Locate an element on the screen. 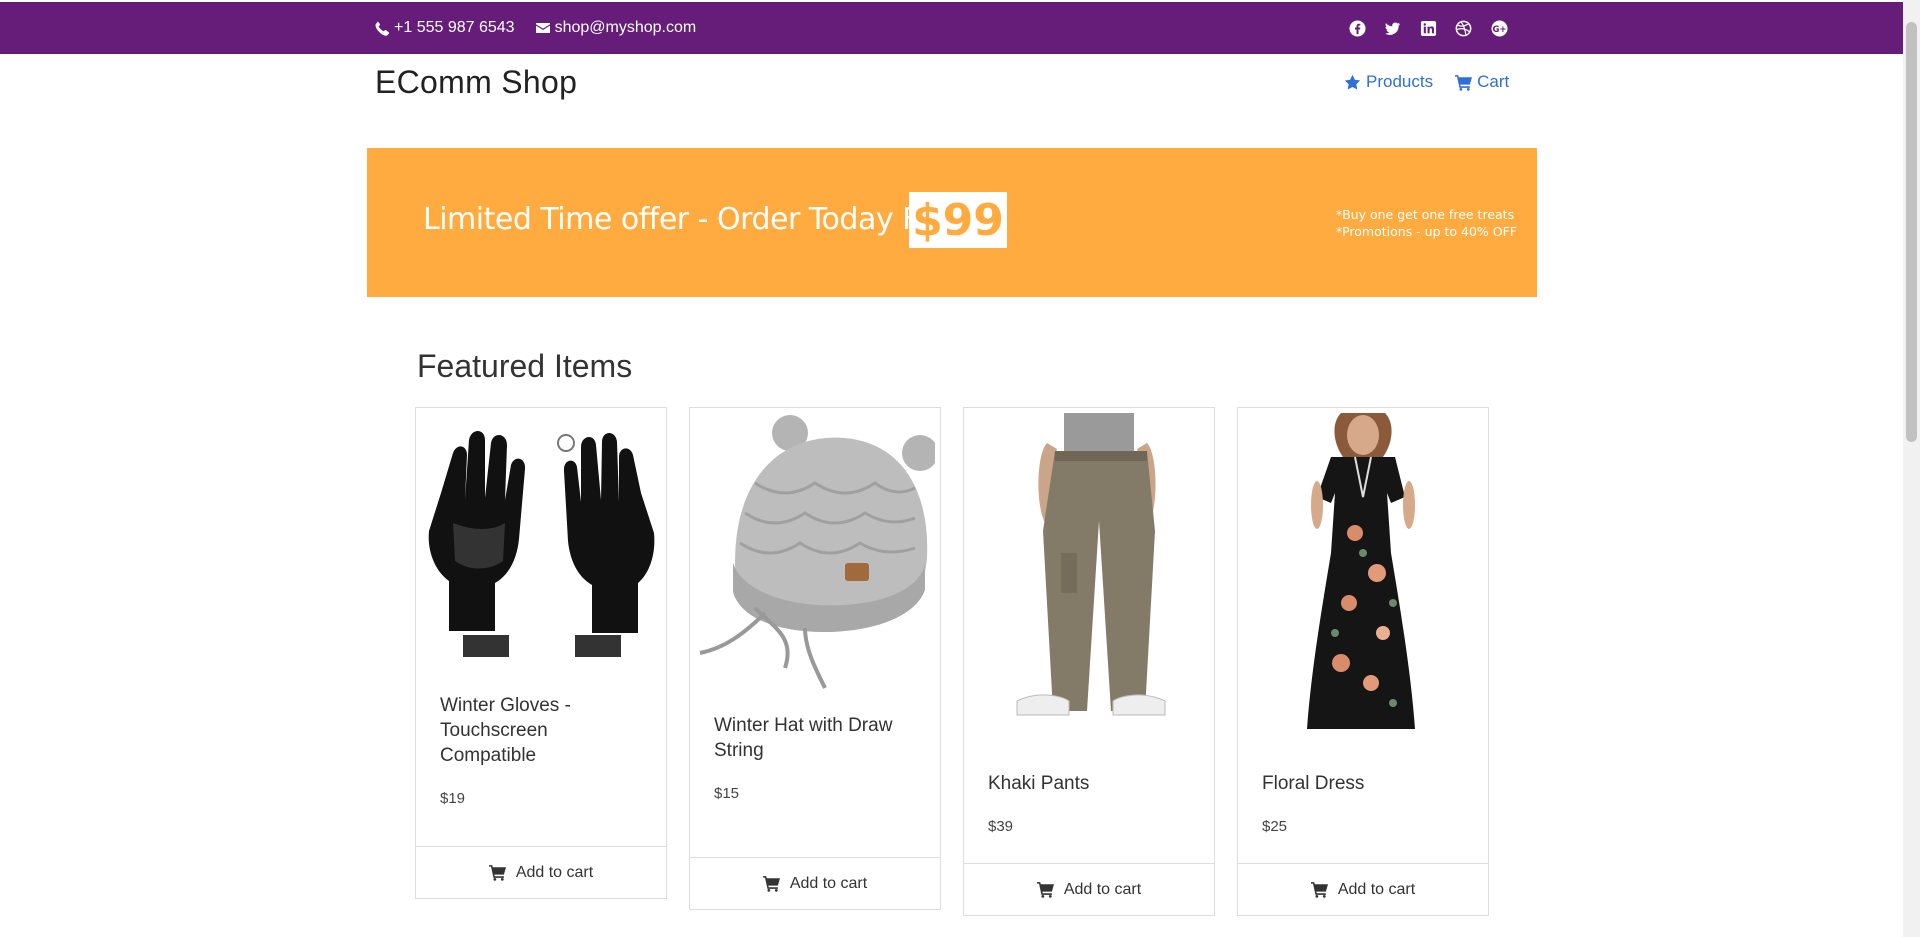 Image resolution: width=1920 pixels, height=937 pixels. linkedin-link is located at coordinates (1428, 28).